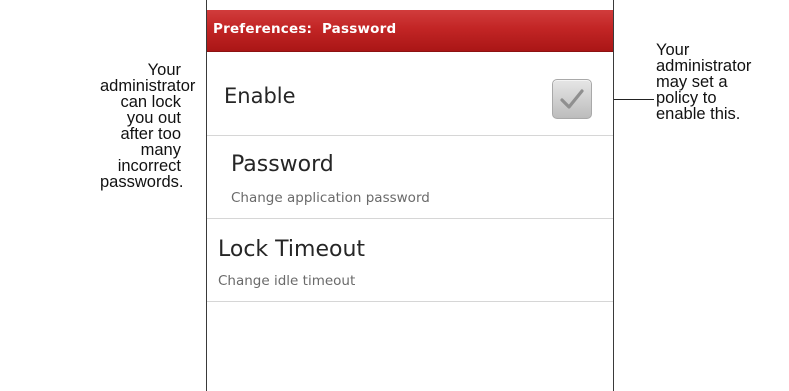 The image size is (789, 391). I want to click on checkmark-icon, so click(572, 99).